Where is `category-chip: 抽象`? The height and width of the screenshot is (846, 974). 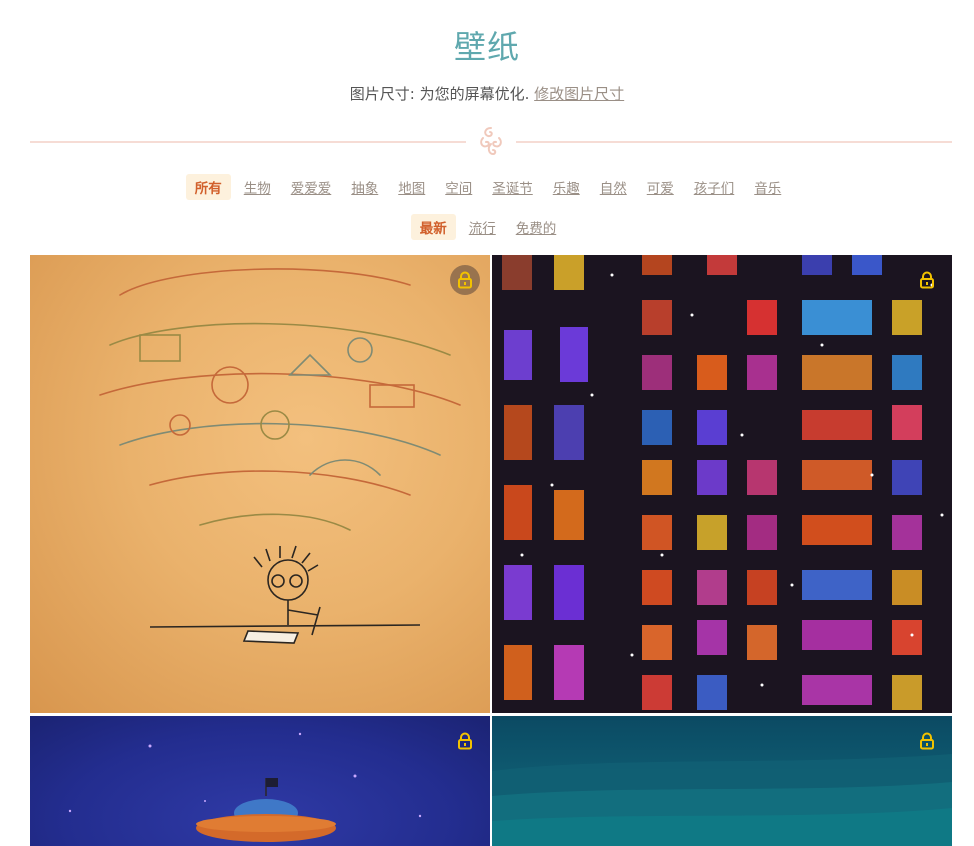 category-chip: 抽象 is located at coordinates (364, 187).